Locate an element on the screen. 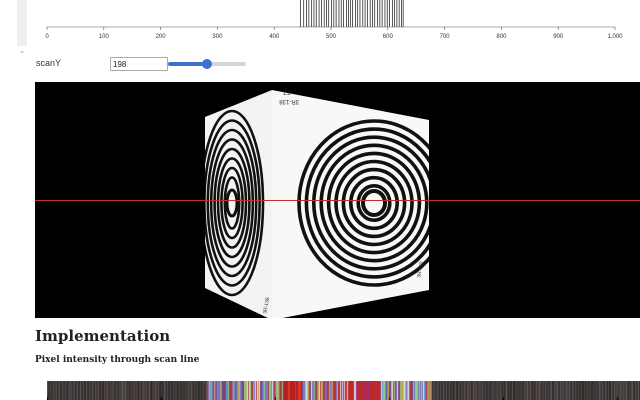 The image size is (640, 400). scan-y-control: scanY is located at coordinates (151, 64).